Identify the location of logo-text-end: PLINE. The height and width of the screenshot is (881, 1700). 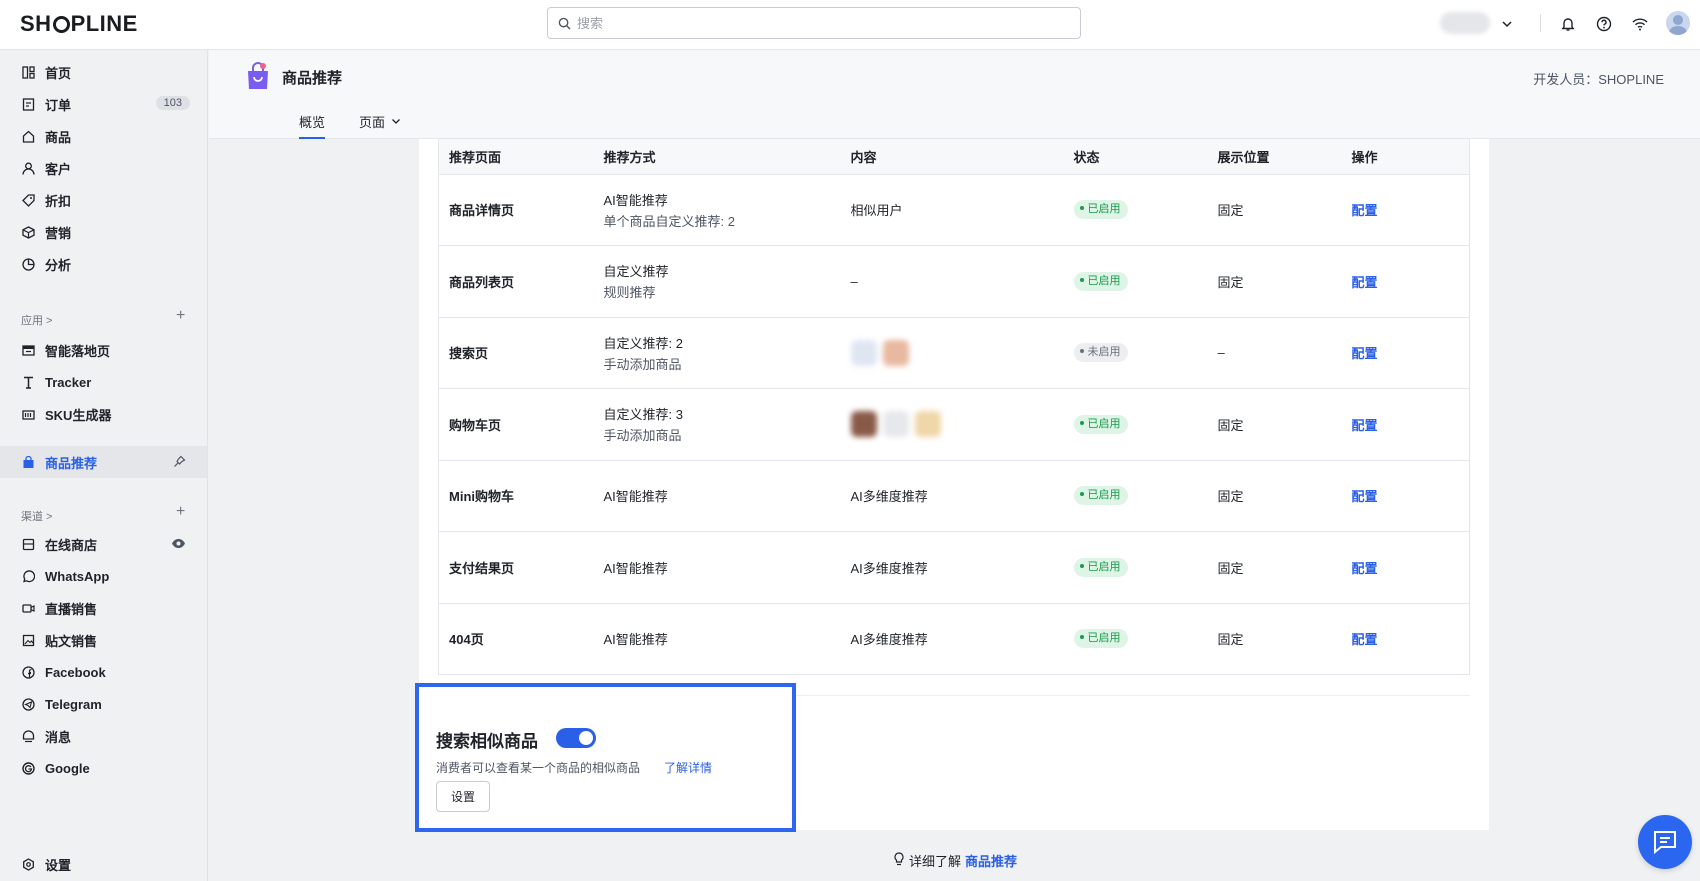
(104, 23).